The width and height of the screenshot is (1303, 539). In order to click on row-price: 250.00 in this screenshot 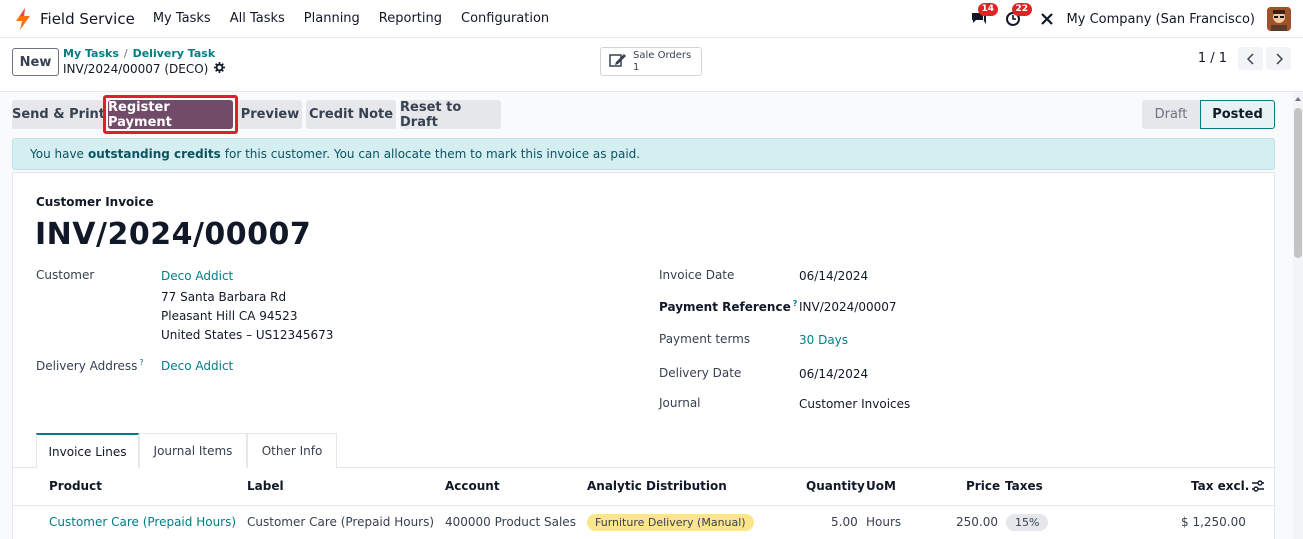, I will do `click(977, 522)`.